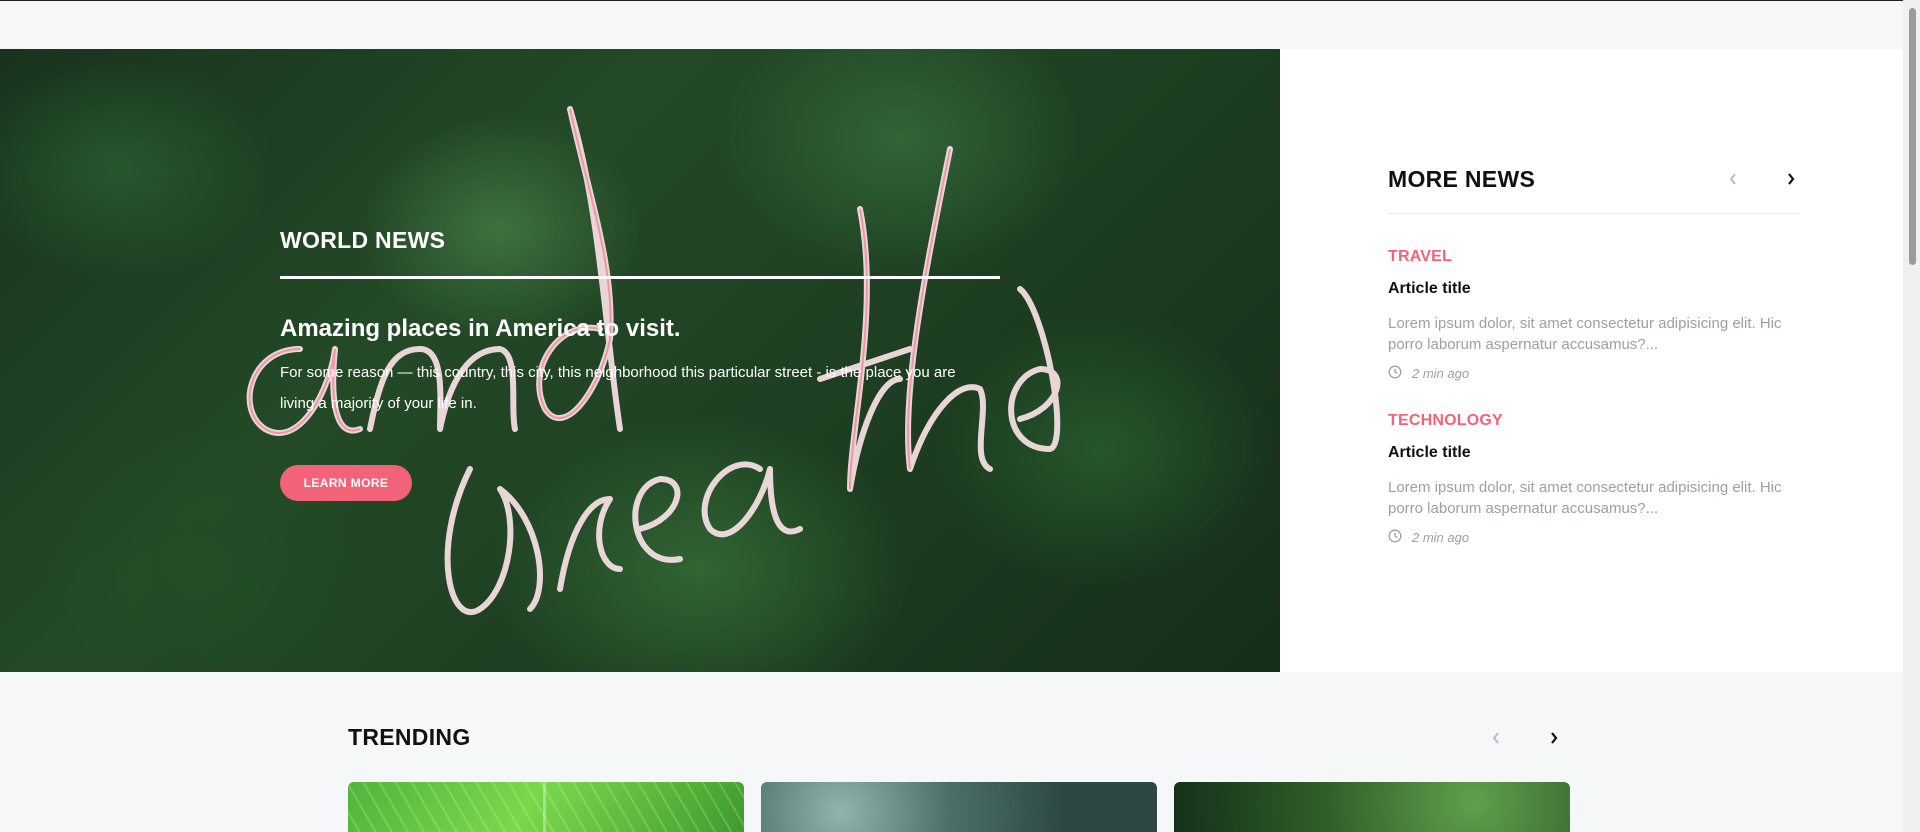 The width and height of the screenshot is (1920, 832). What do you see at coordinates (409, 737) in the screenshot?
I see `trending-title: TRENDING` at bounding box center [409, 737].